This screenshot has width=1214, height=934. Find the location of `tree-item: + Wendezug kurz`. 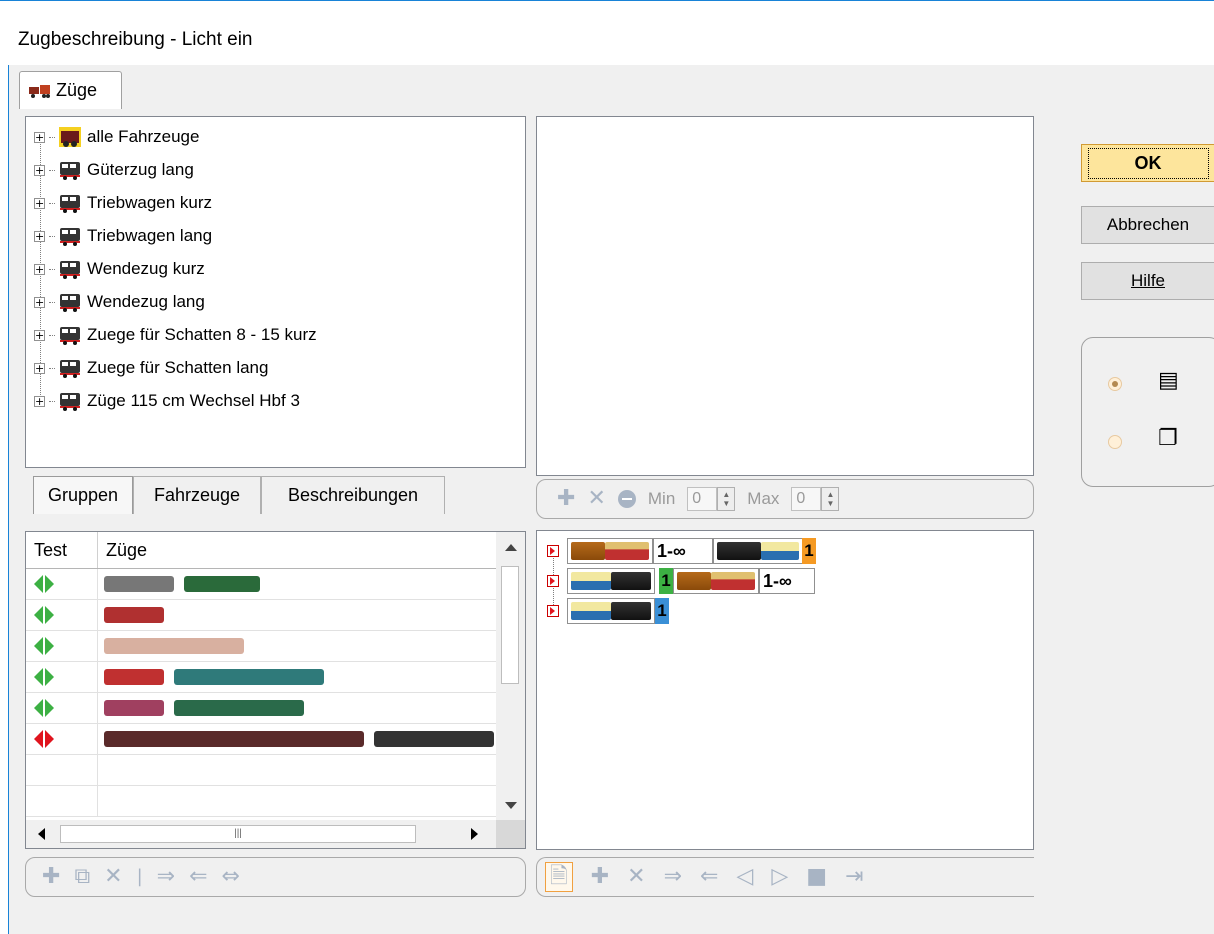

tree-item: + Wendezug kurz is located at coordinates (119, 269).